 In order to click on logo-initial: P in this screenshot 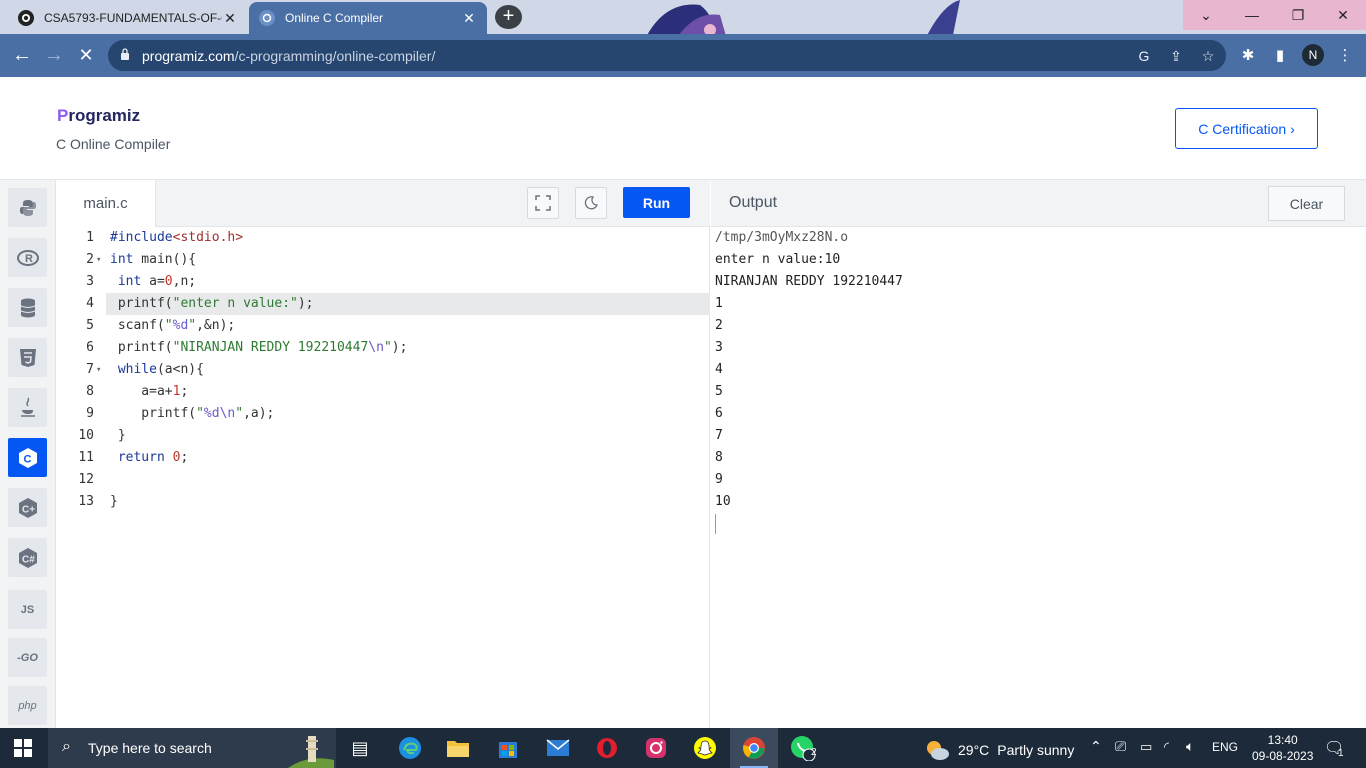, I will do `click(63, 115)`.